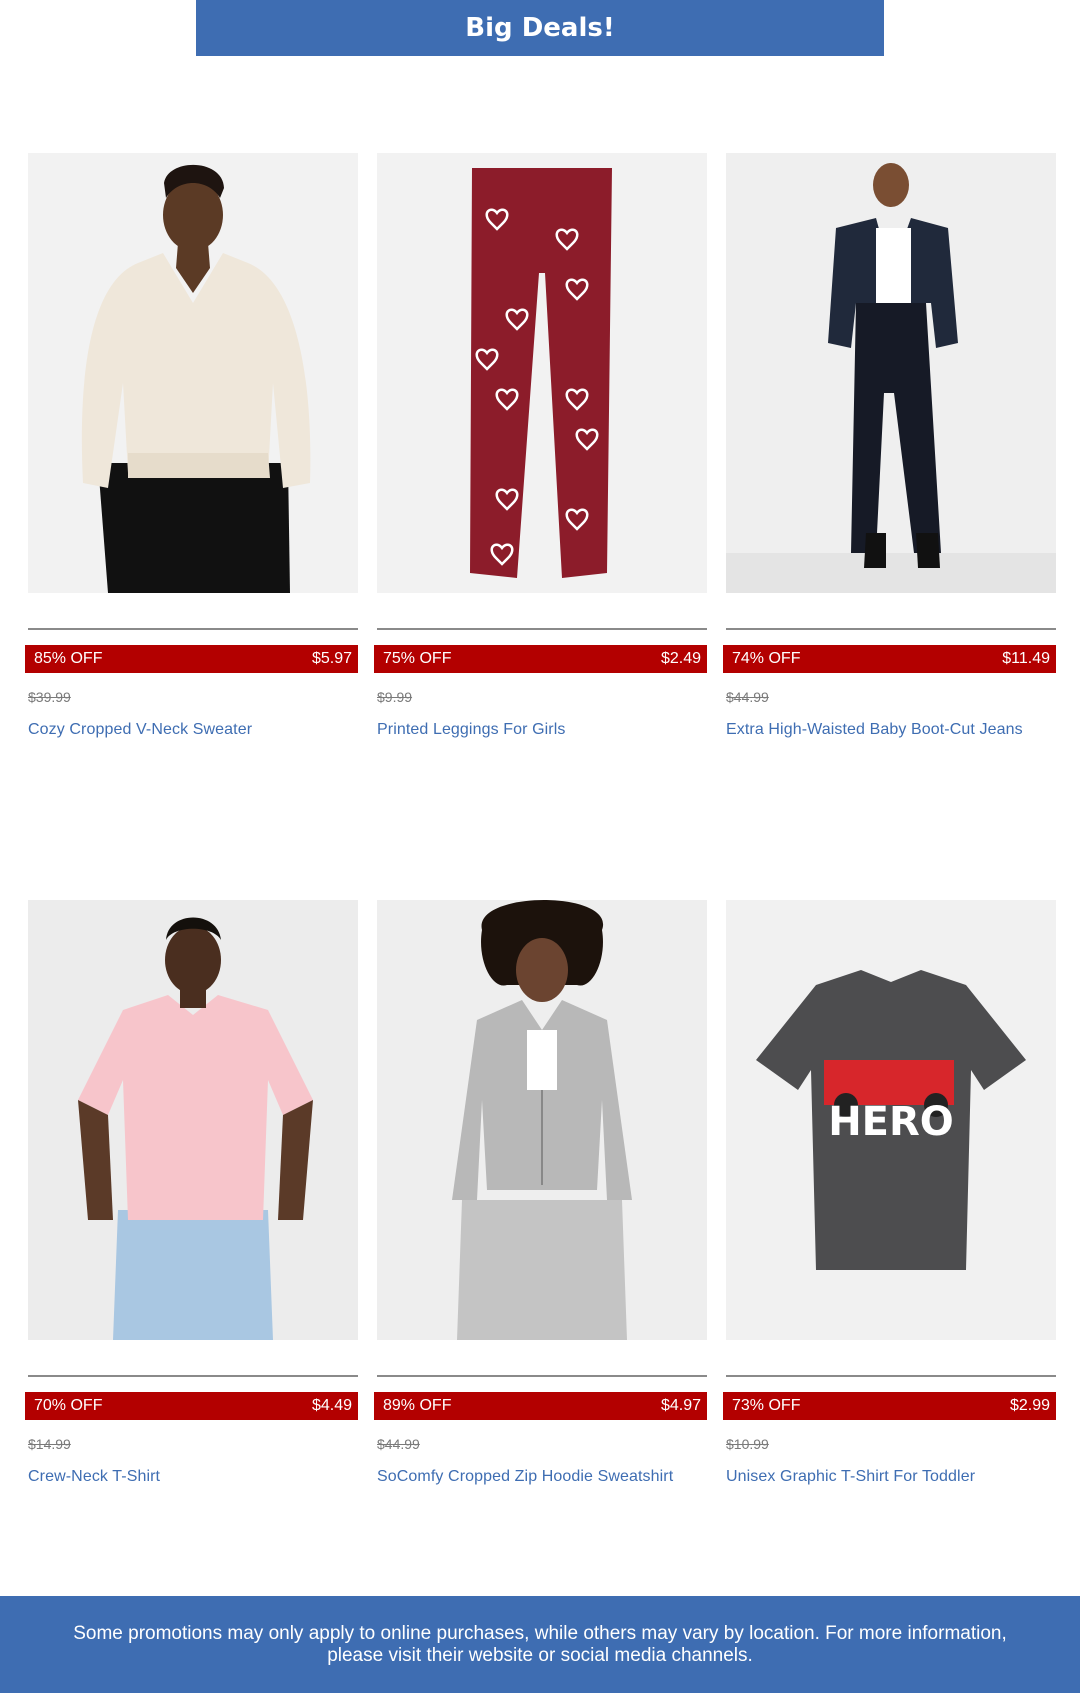 This screenshot has height=1693, width=1080. Describe the element at coordinates (94, 1477) in the screenshot. I see `product-name-link: Crew-Neck T-Shirt` at that location.